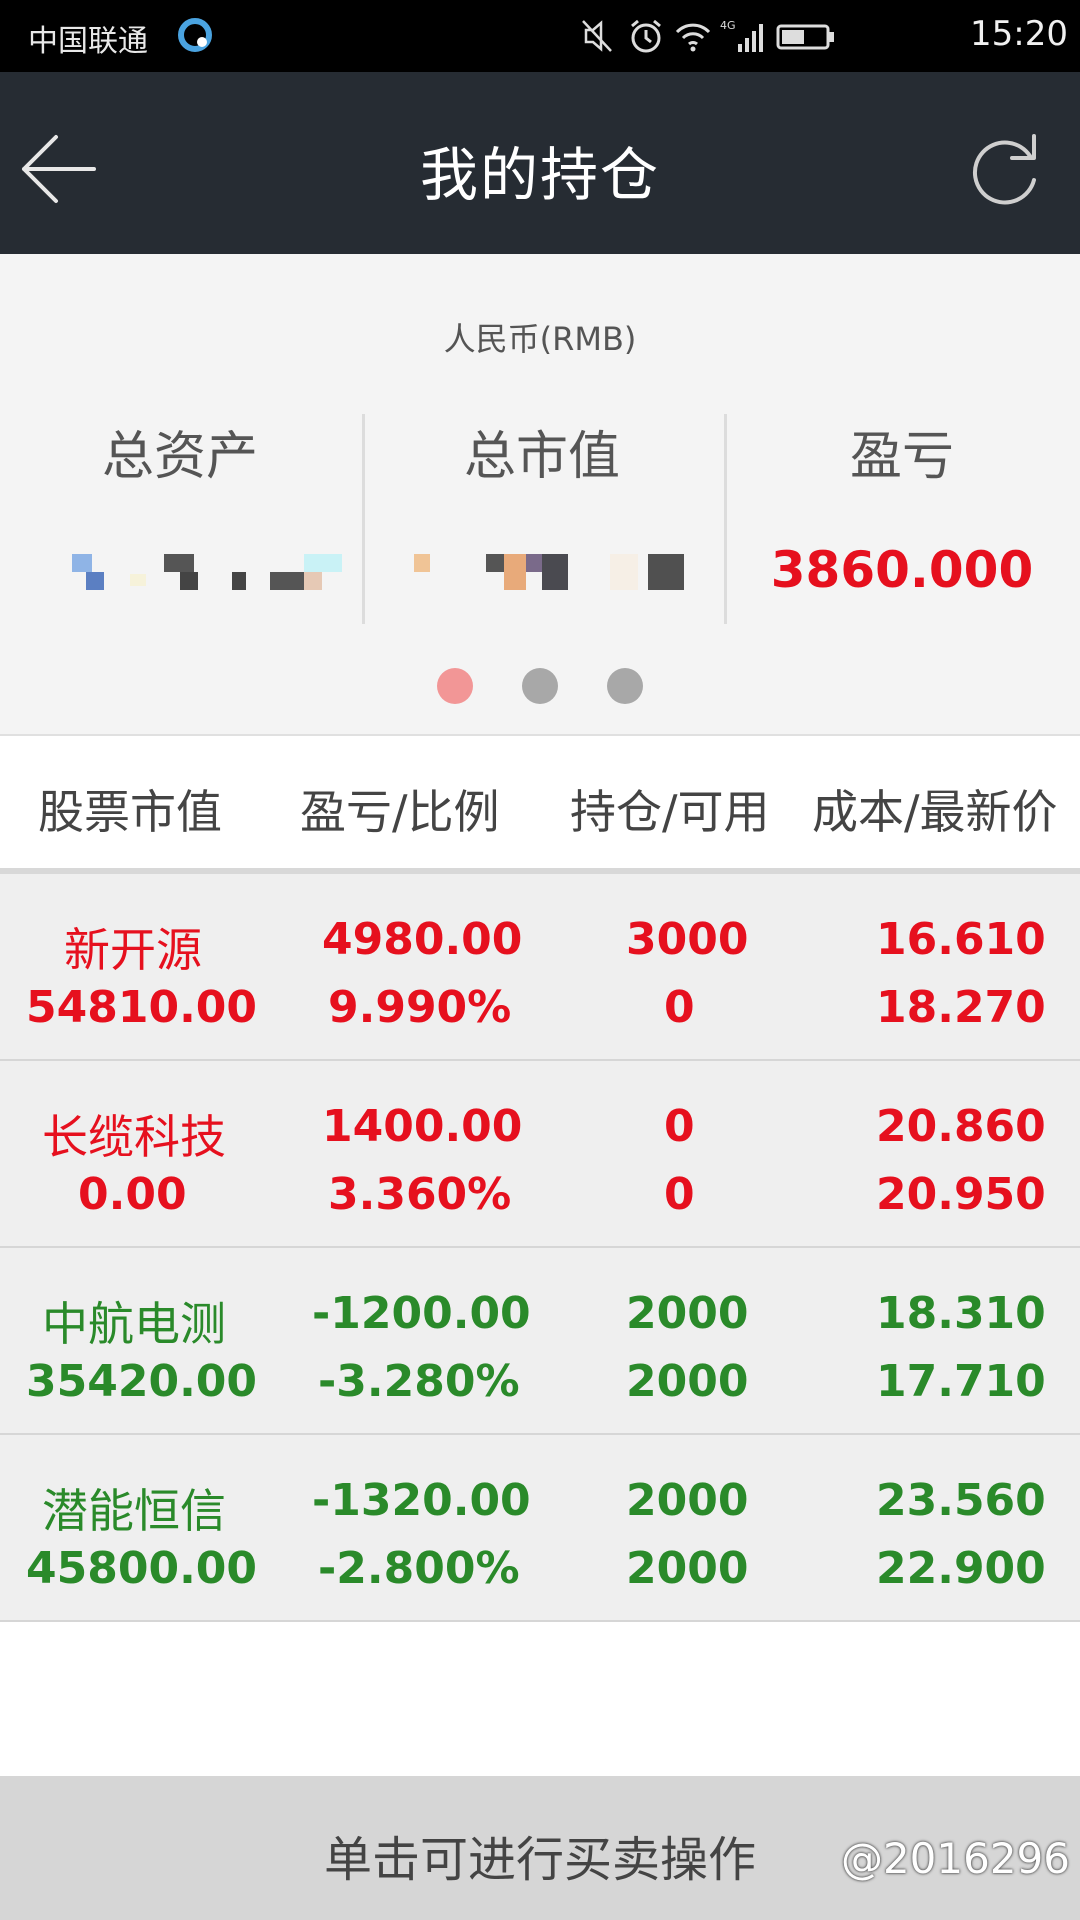 The image size is (1080, 1920). I want to click on watermark: @2016296, so click(955, 1858).